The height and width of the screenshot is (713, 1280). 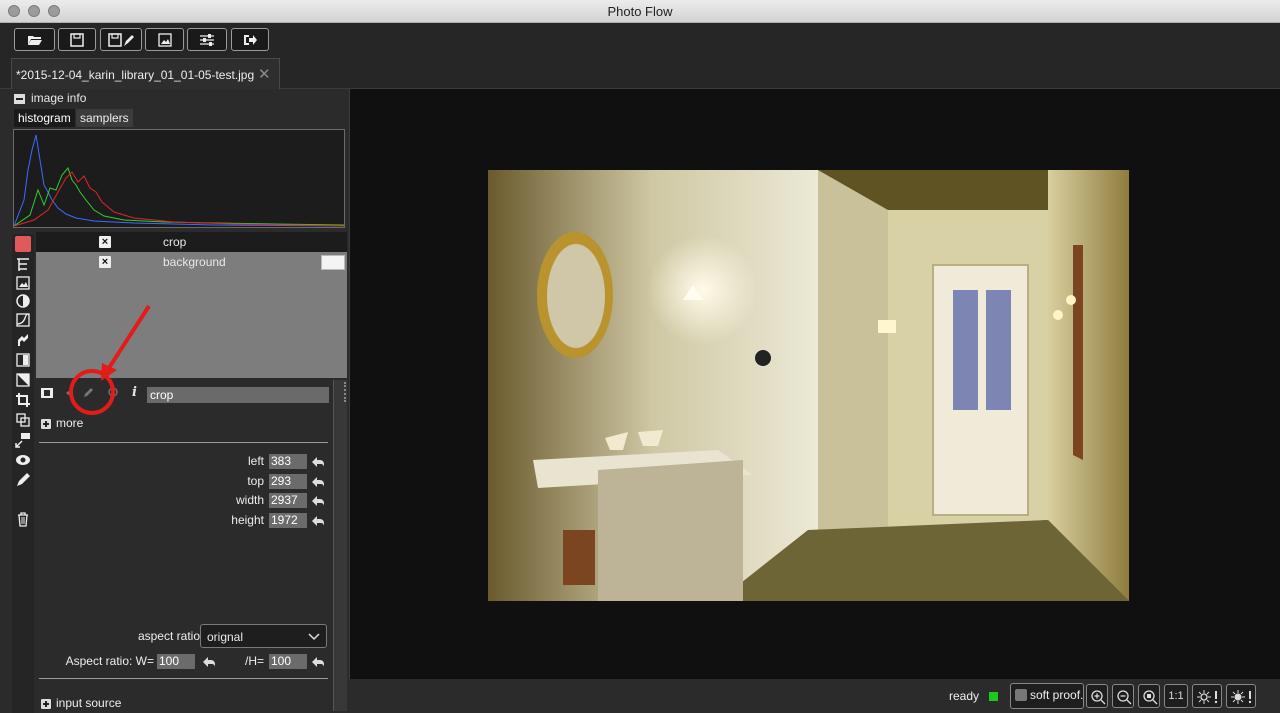 What do you see at coordinates (23, 265) in the screenshot?
I see `tree-icon` at bounding box center [23, 265].